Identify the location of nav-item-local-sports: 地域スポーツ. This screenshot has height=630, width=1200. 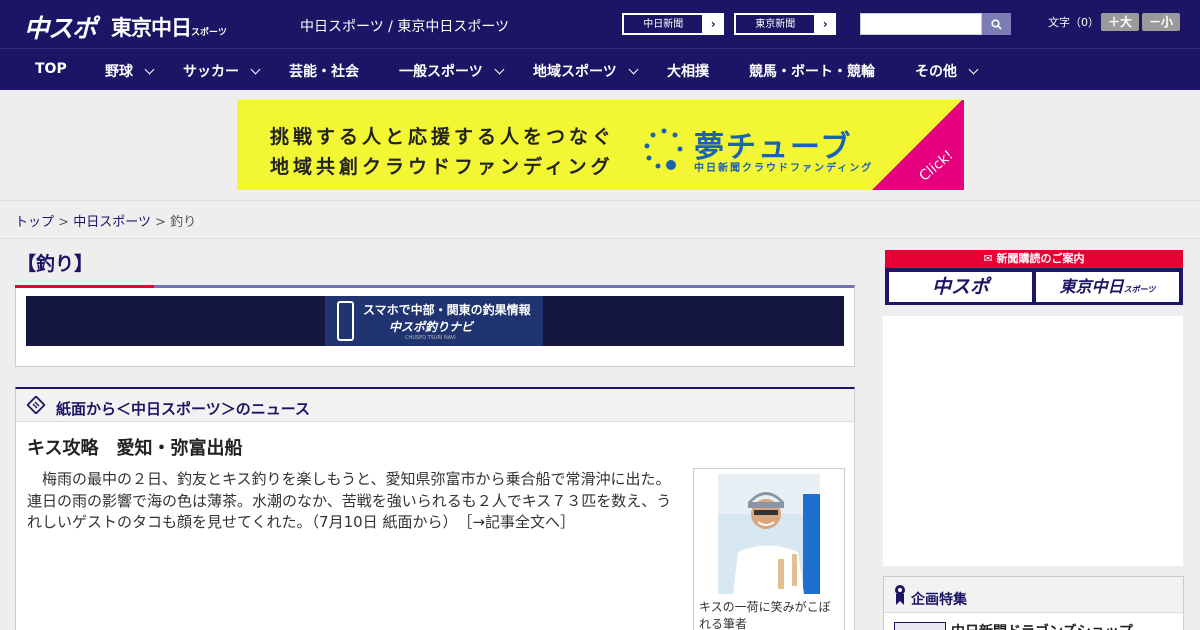
(586, 71).